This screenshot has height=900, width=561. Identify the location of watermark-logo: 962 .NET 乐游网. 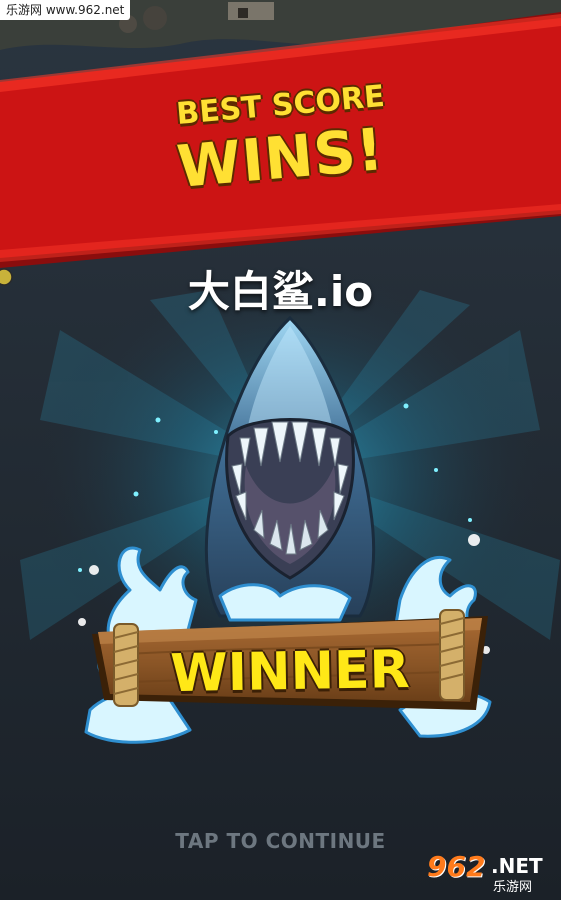
(488, 872).